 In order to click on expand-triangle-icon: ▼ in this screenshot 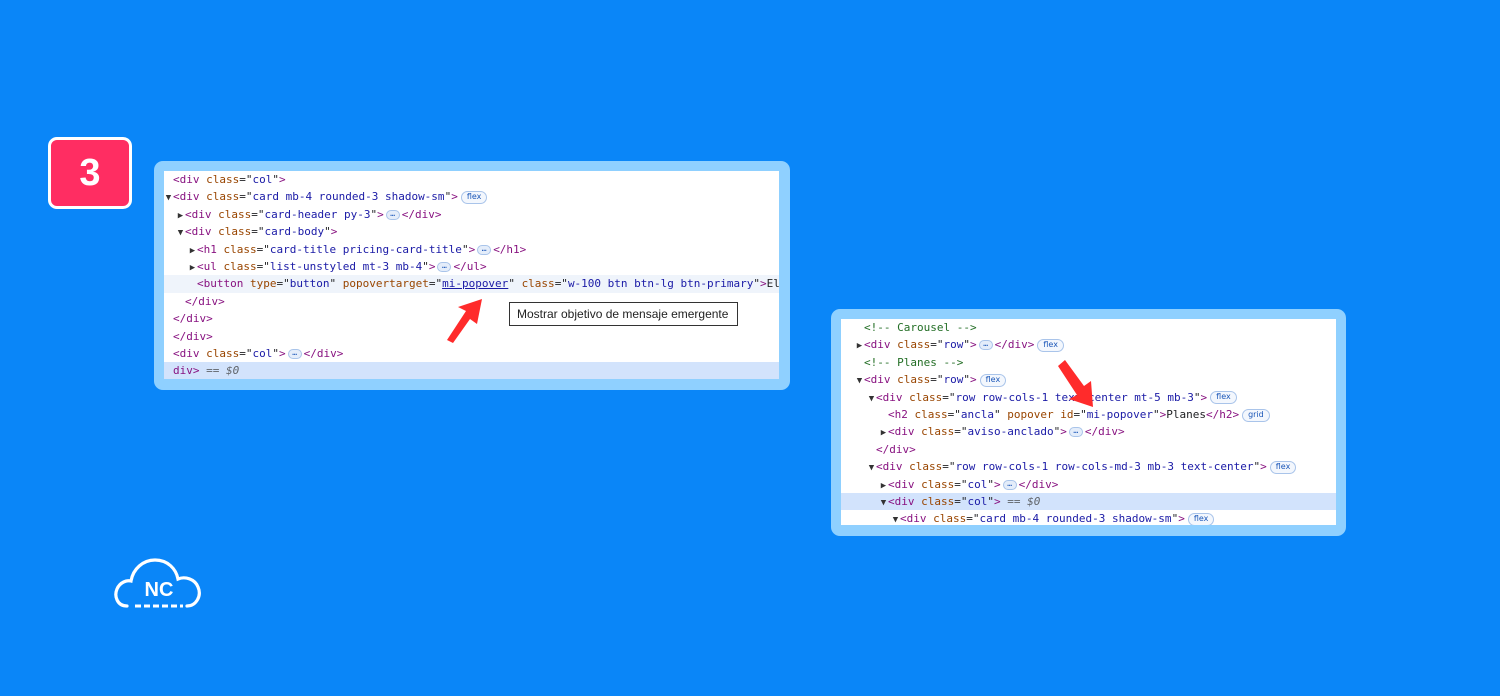, I will do `click(895, 518)`.